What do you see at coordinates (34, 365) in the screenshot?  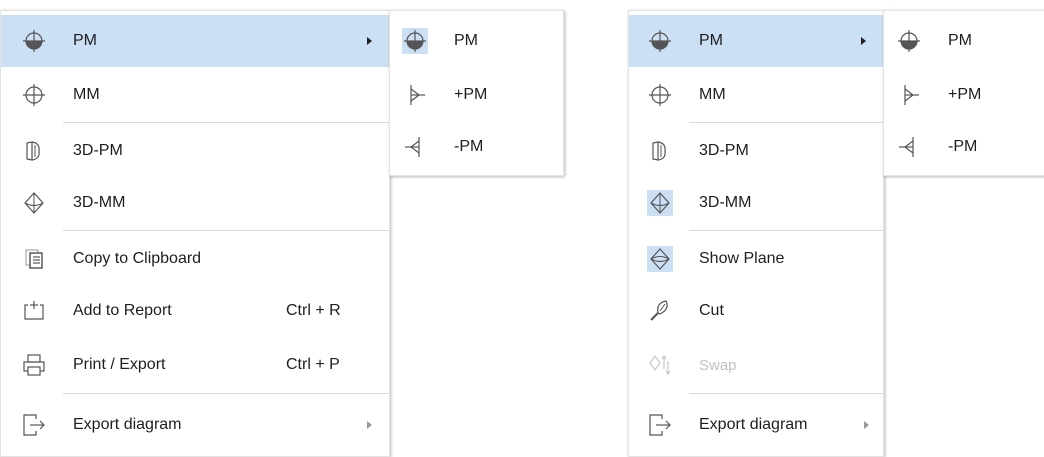 I see `printer-icon` at bounding box center [34, 365].